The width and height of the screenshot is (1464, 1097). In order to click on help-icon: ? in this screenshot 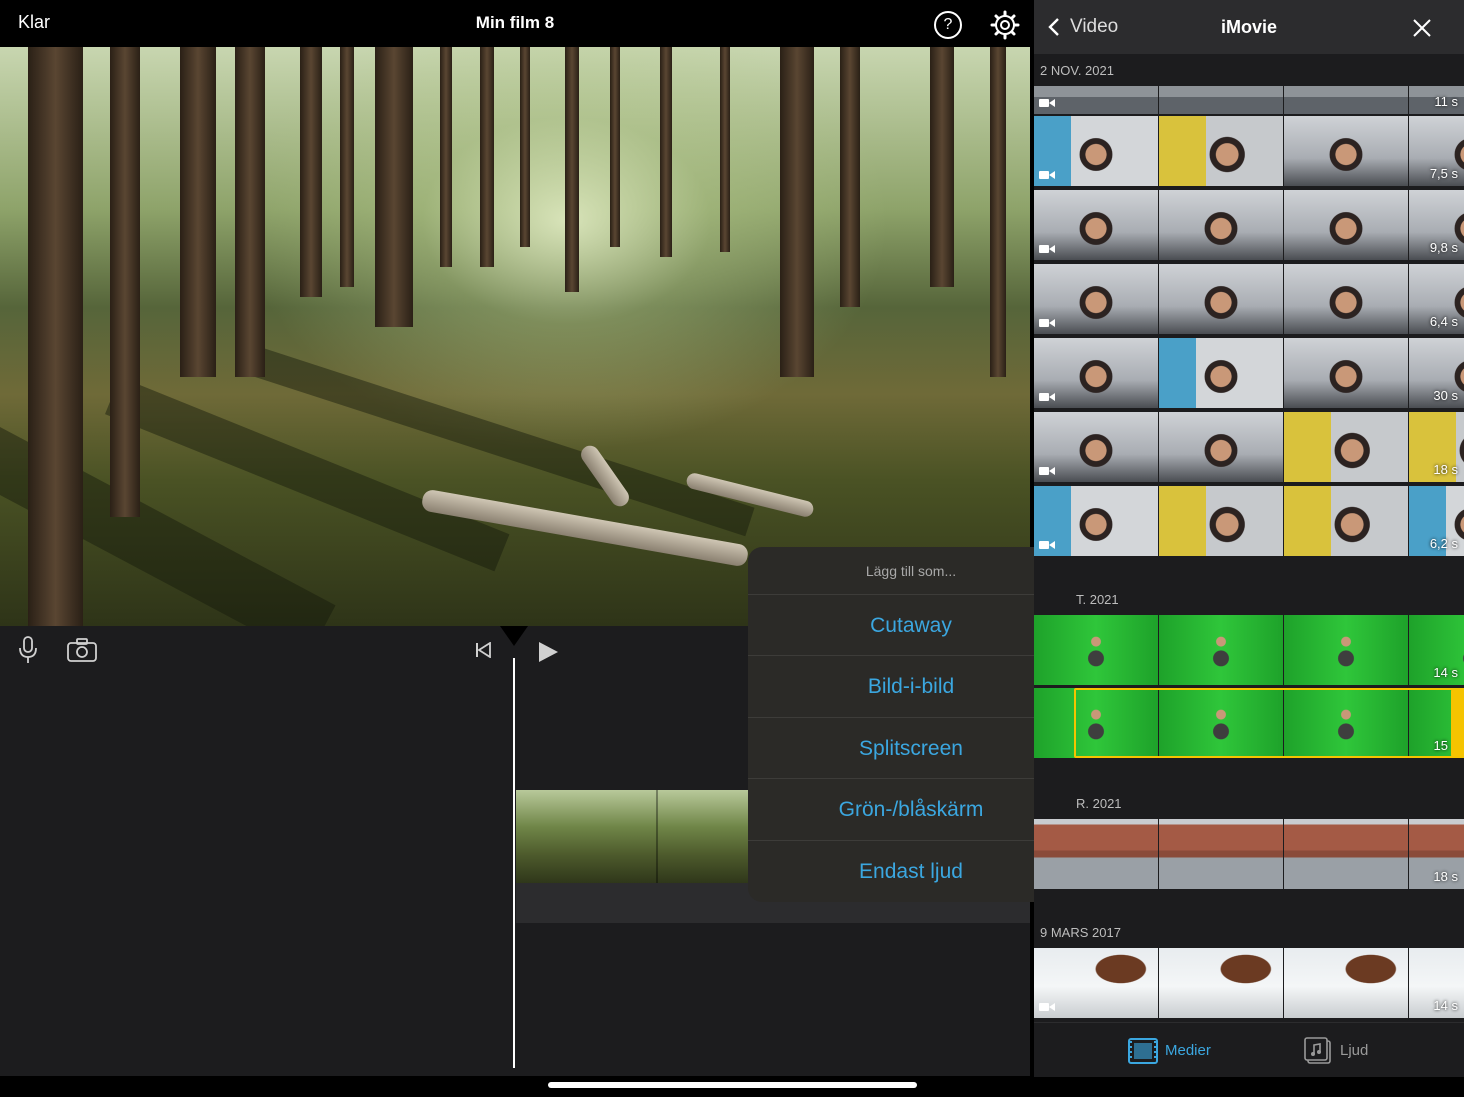, I will do `click(948, 25)`.